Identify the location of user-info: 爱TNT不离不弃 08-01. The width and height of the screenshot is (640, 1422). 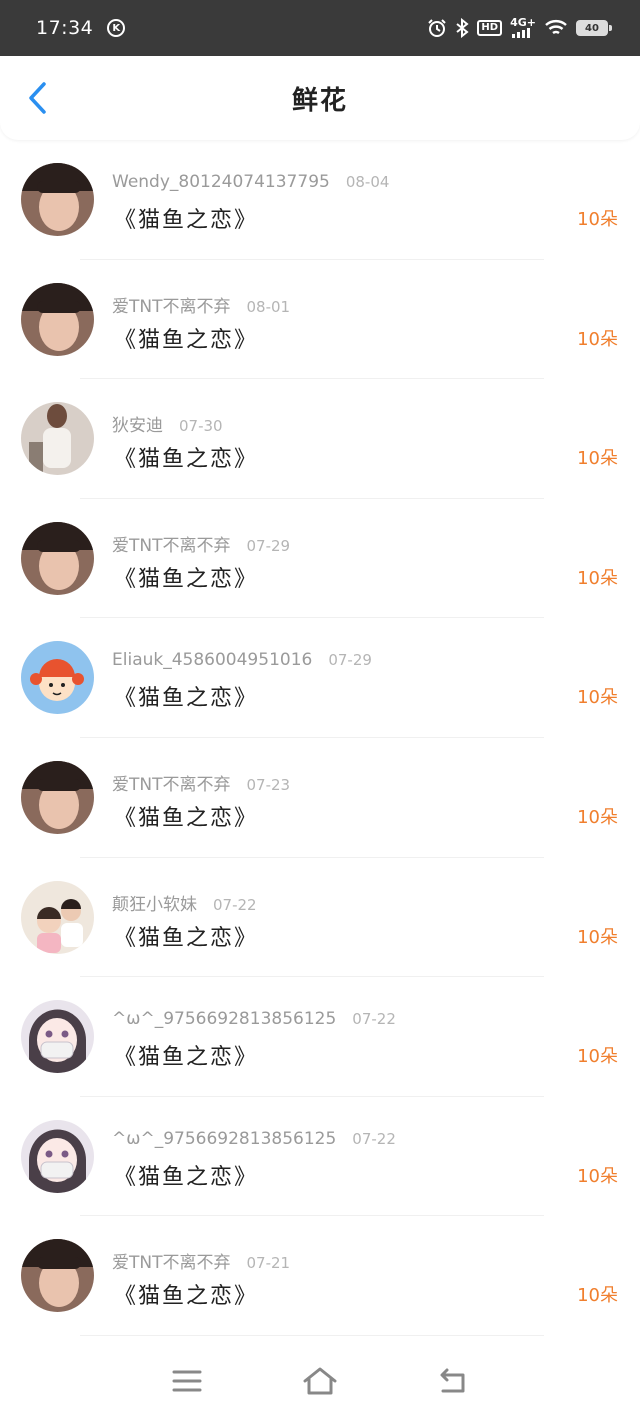
(201, 304).